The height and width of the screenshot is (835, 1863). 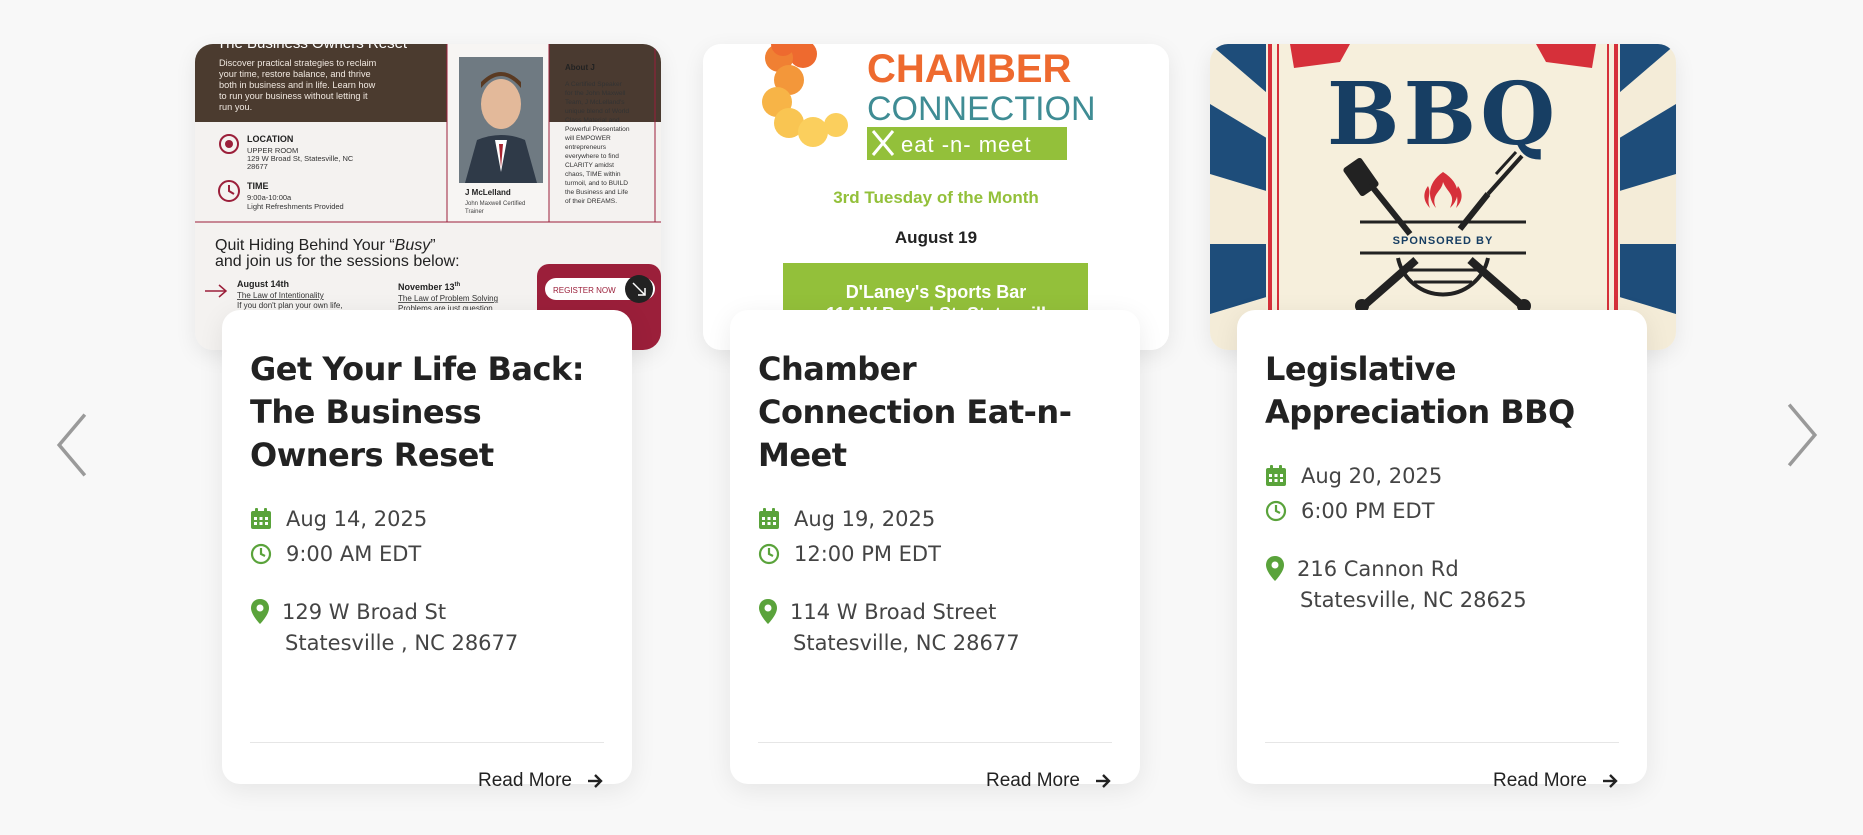 What do you see at coordinates (594, 84) in the screenshot?
I see `about-text: A Certified Speaker` at bounding box center [594, 84].